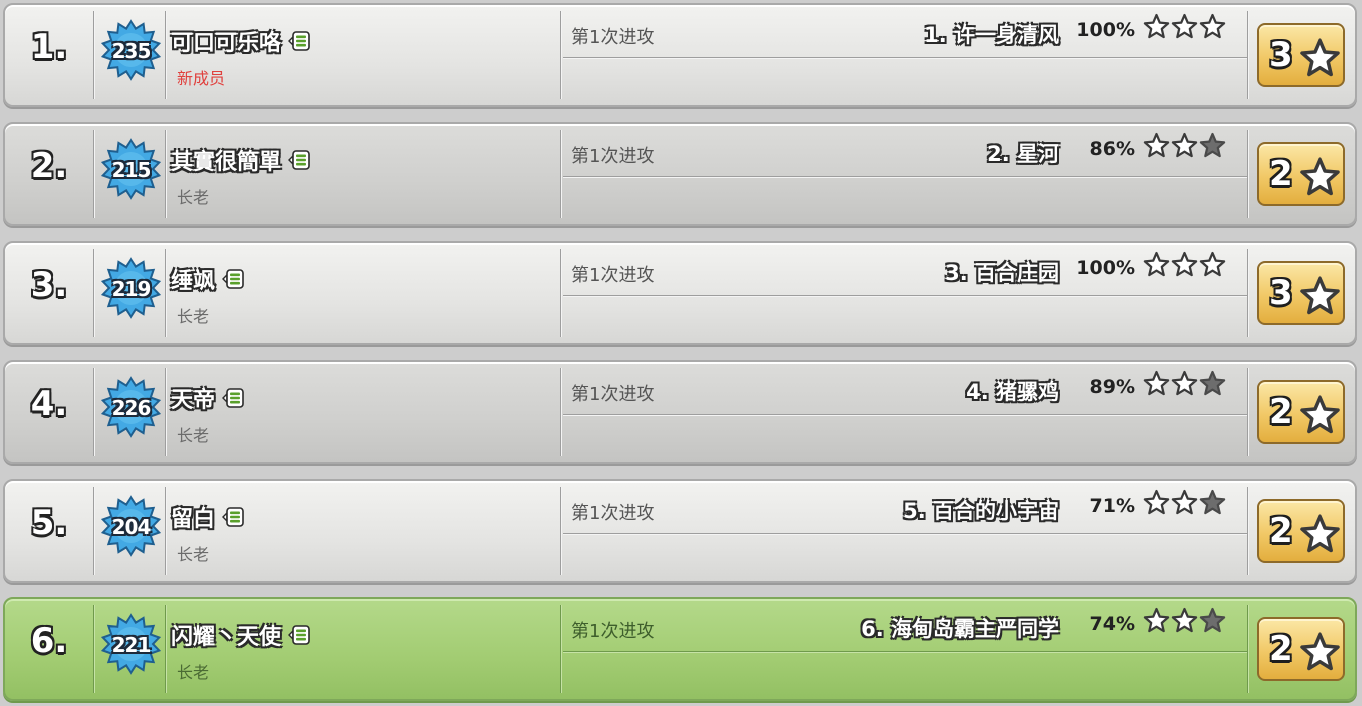 This screenshot has height=706, width=1362. What do you see at coordinates (49, 523) in the screenshot?
I see `rank-number: 5.` at bounding box center [49, 523].